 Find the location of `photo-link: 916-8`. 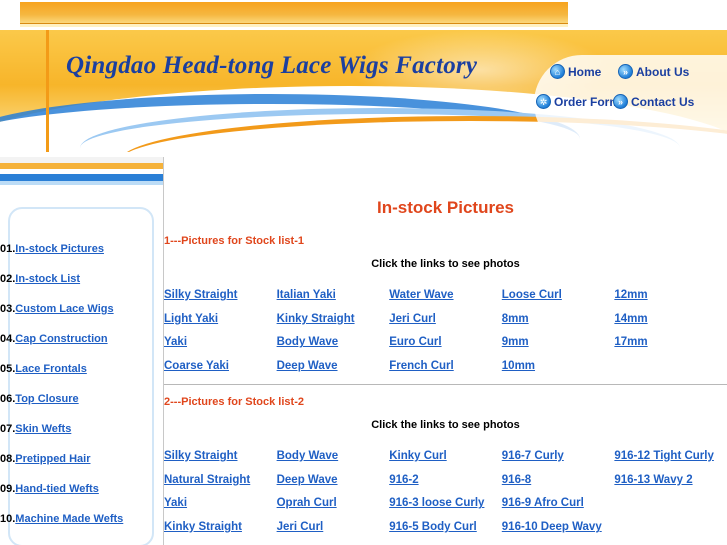

photo-link: 916-8 is located at coordinates (558, 485).